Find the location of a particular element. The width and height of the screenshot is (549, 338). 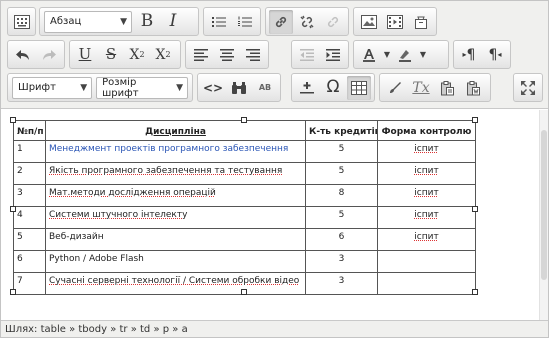

align-right-button is located at coordinates (253, 55).